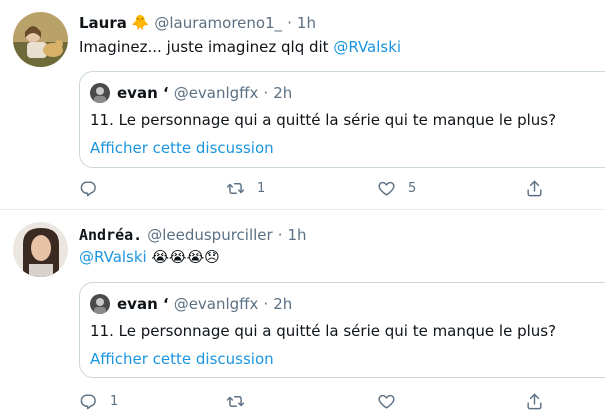 This screenshot has width=605, height=419. What do you see at coordinates (103, 23) in the screenshot?
I see `display-name: Laura` at bounding box center [103, 23].